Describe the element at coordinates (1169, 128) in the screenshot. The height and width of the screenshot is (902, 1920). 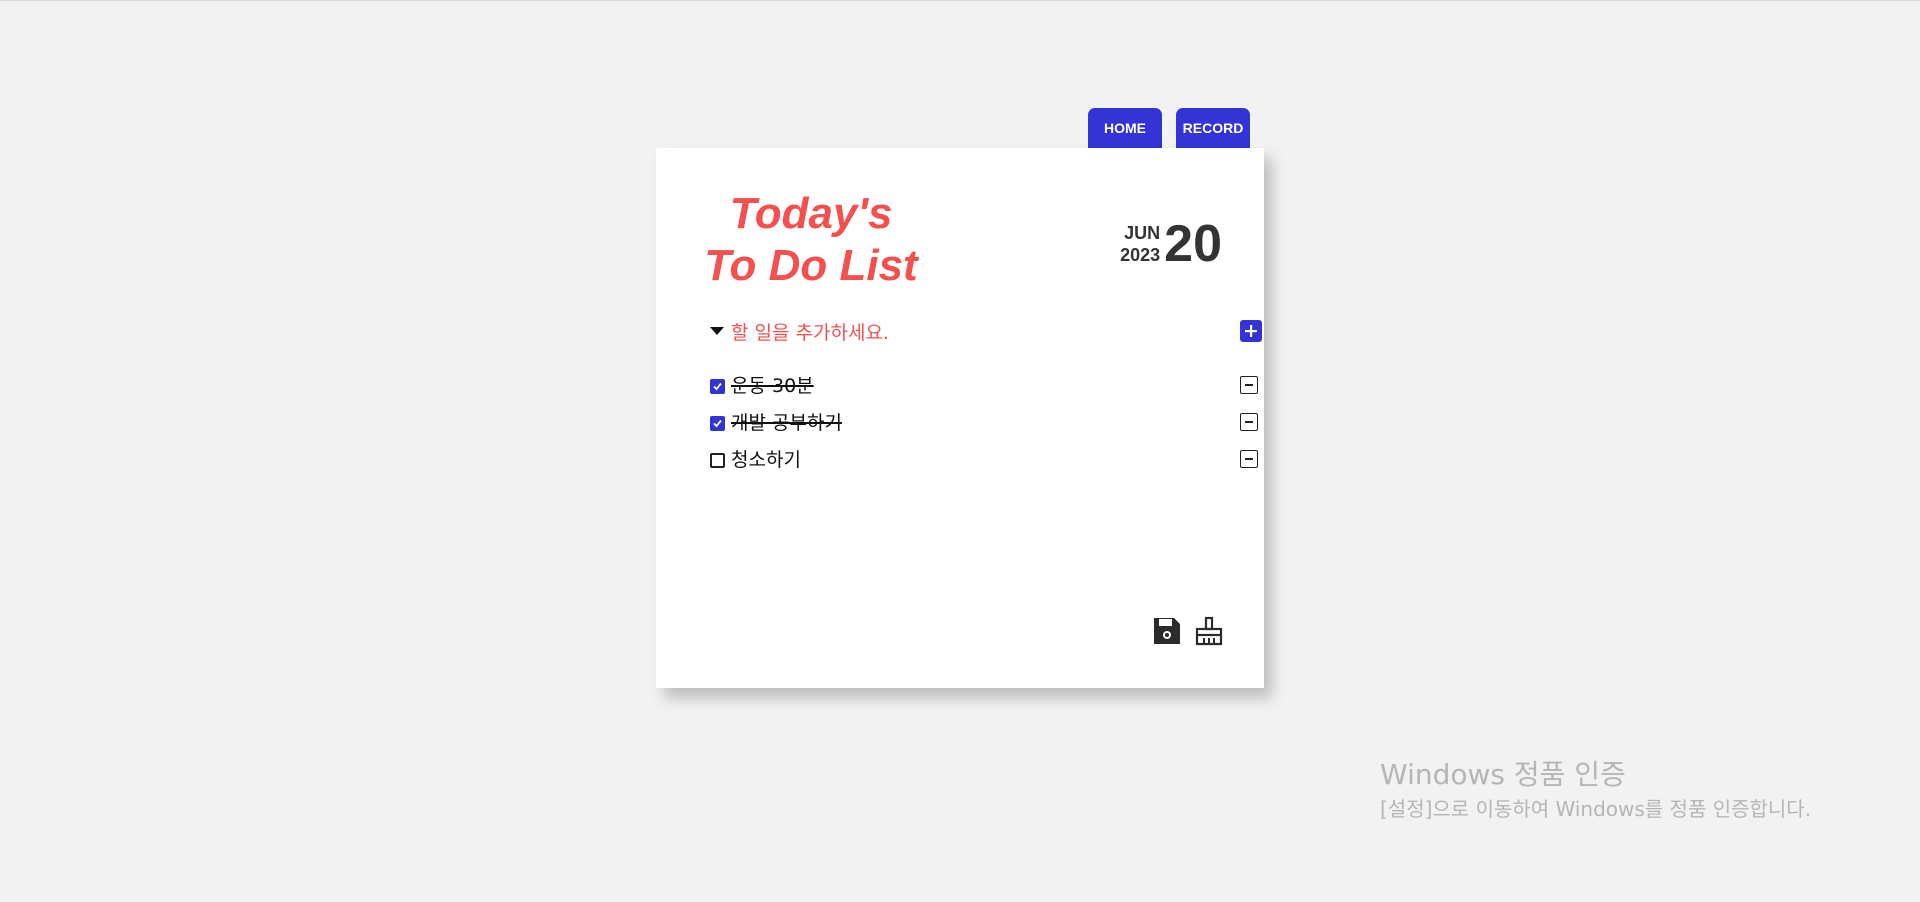
I see `nav-tabs: HOME RECORD` at that location.